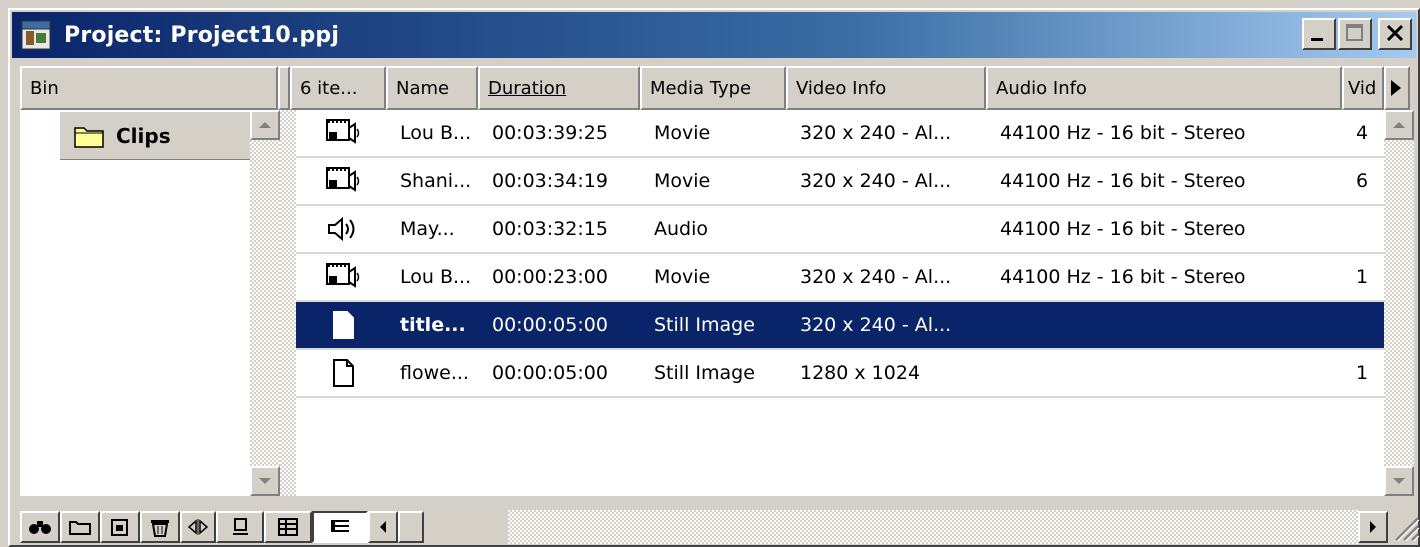 Image resolution: width=1420 pixels, height=547 pixels. I want to click on new-bin-icon, so click(80, 528).